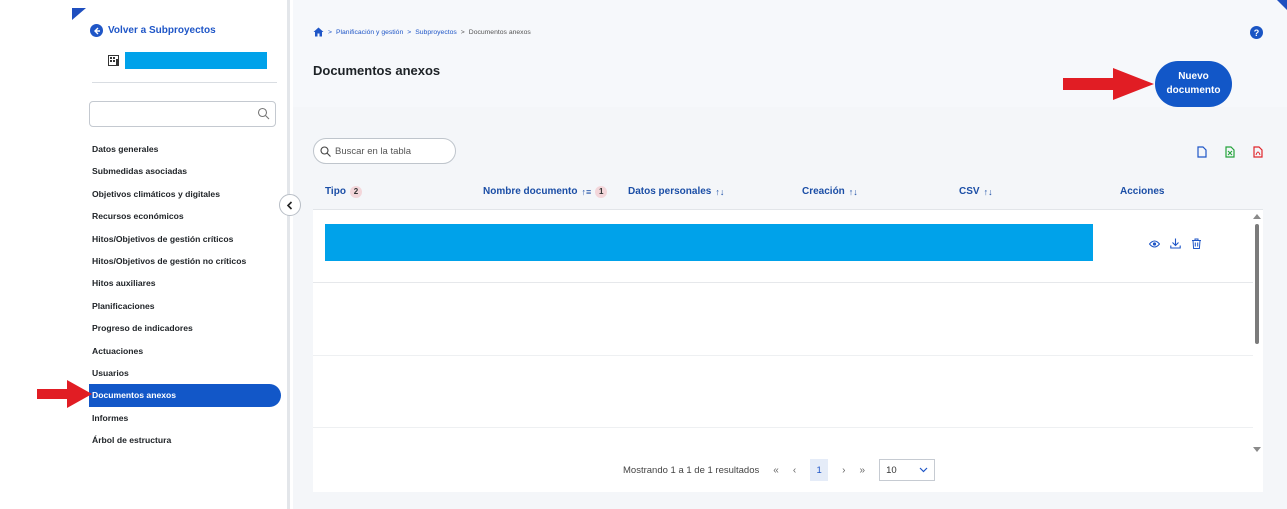 This screenshot has width=1287, height=509. Describe the element at coordinates (819, 470) in the screenshot. I see `current-page-button: 1` at that location.